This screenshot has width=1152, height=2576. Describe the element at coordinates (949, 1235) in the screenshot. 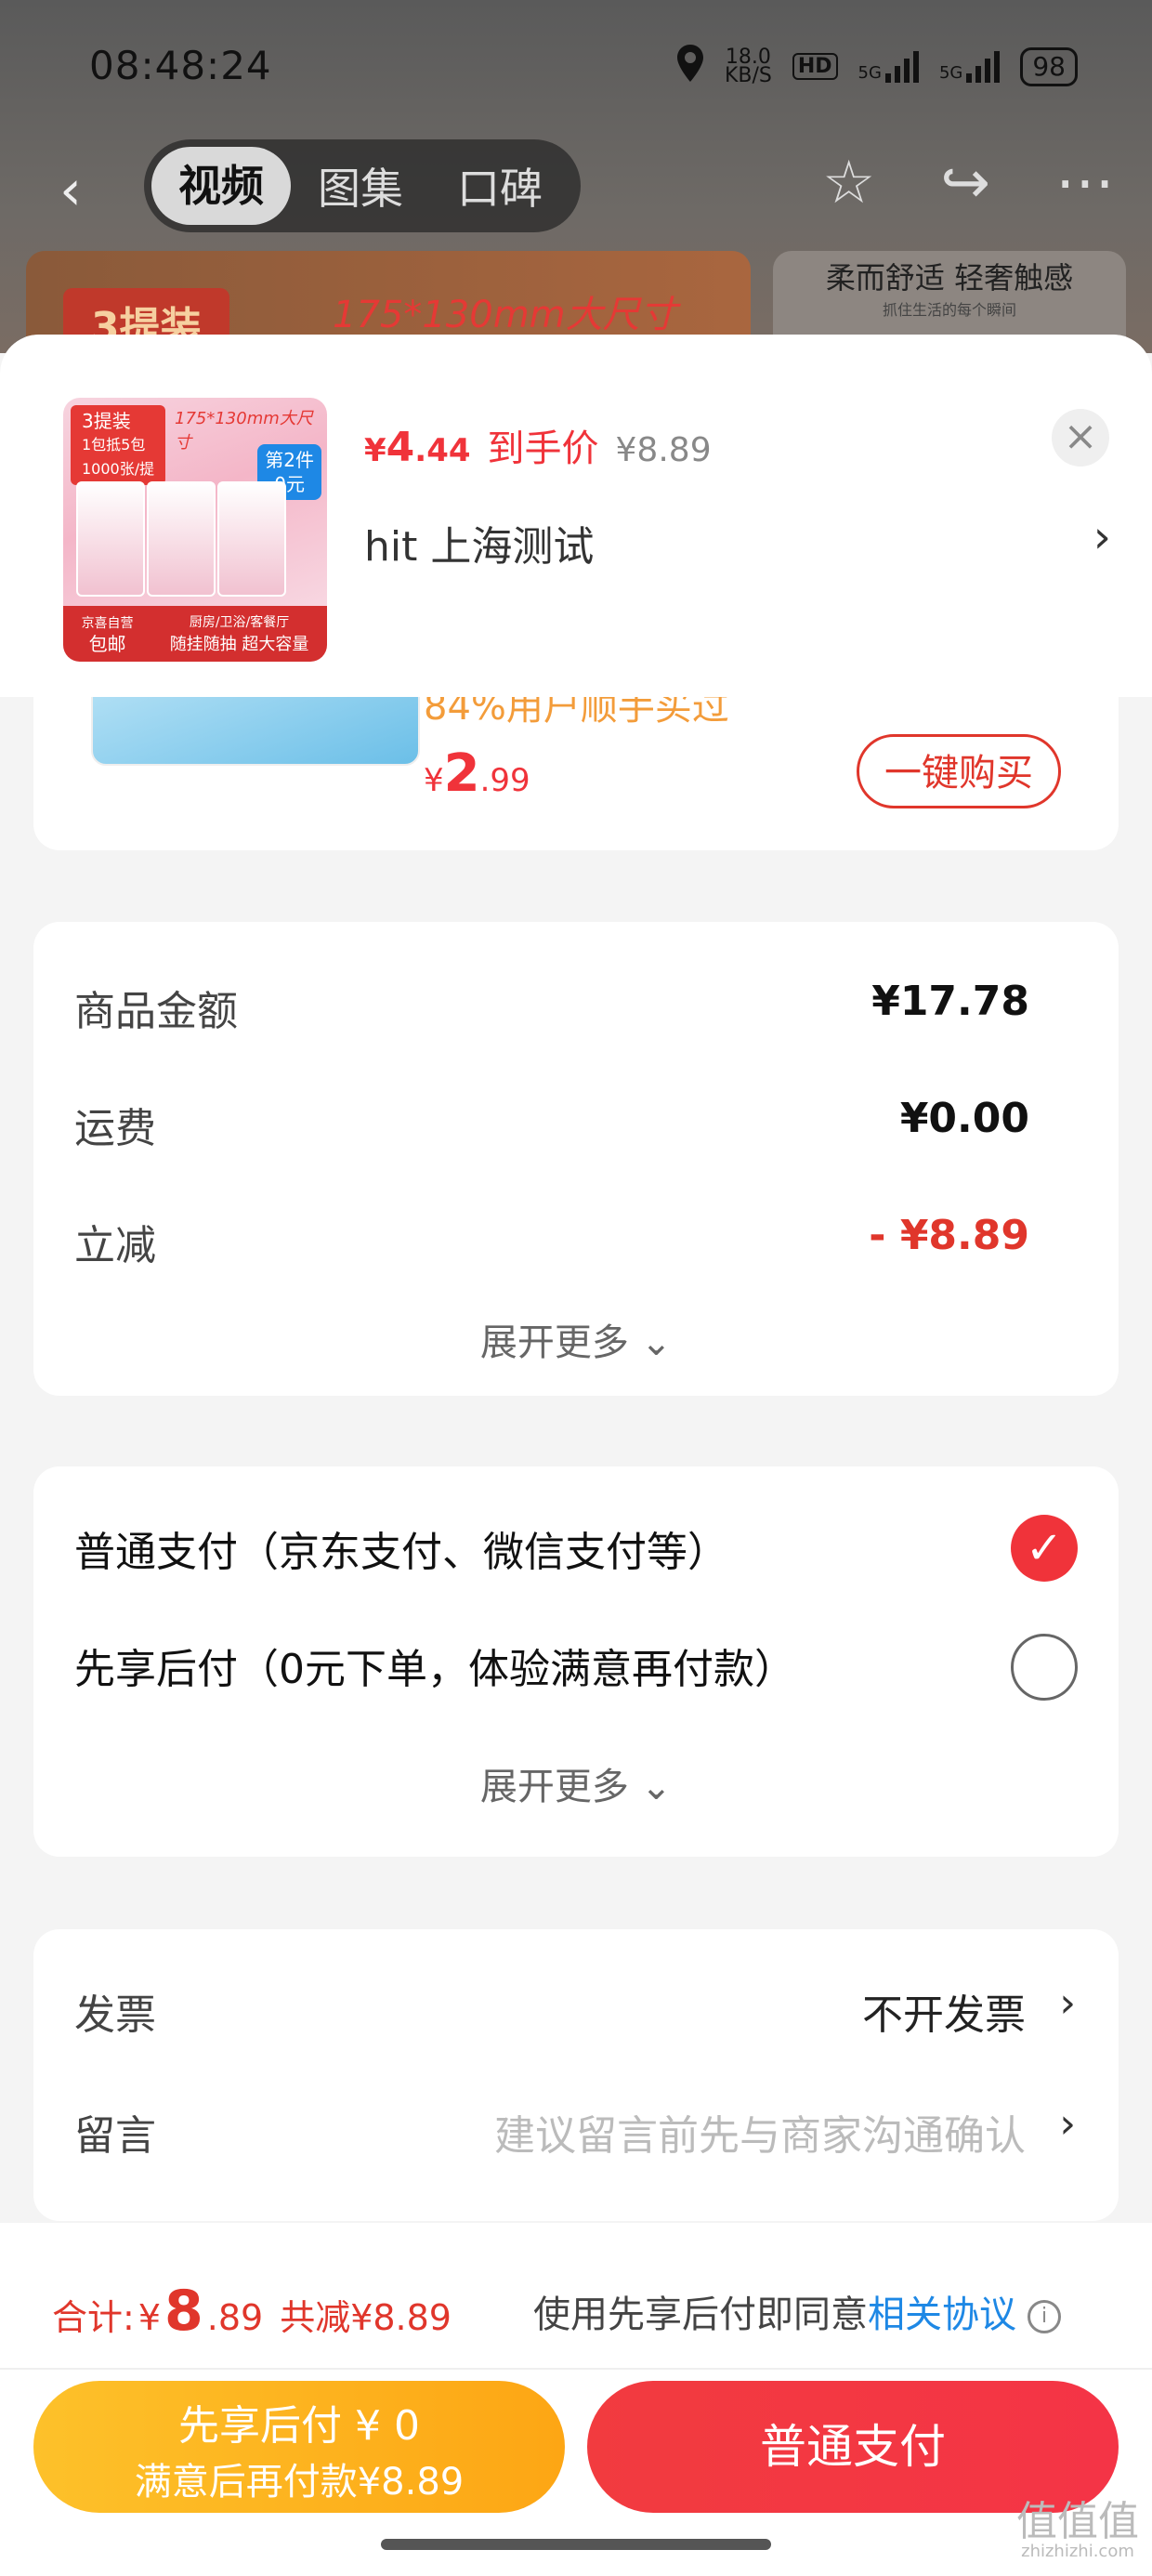

I see `cost-value: - ¥8.89` at that location.